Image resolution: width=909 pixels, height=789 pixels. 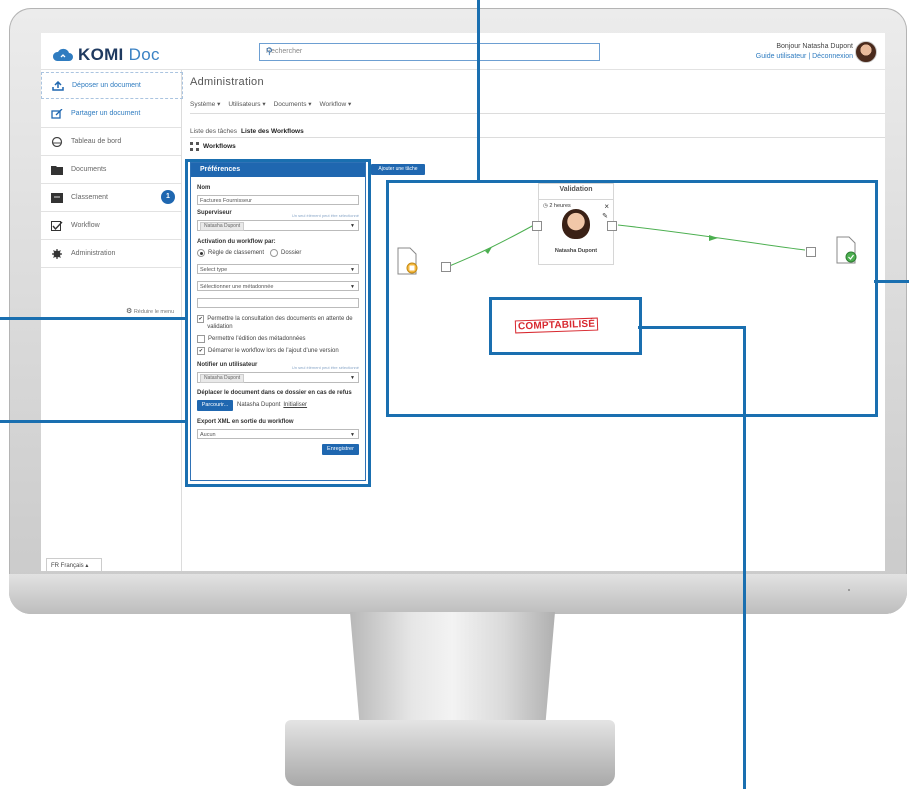 I want to click on upload-icon, so click(x=58, y=85).